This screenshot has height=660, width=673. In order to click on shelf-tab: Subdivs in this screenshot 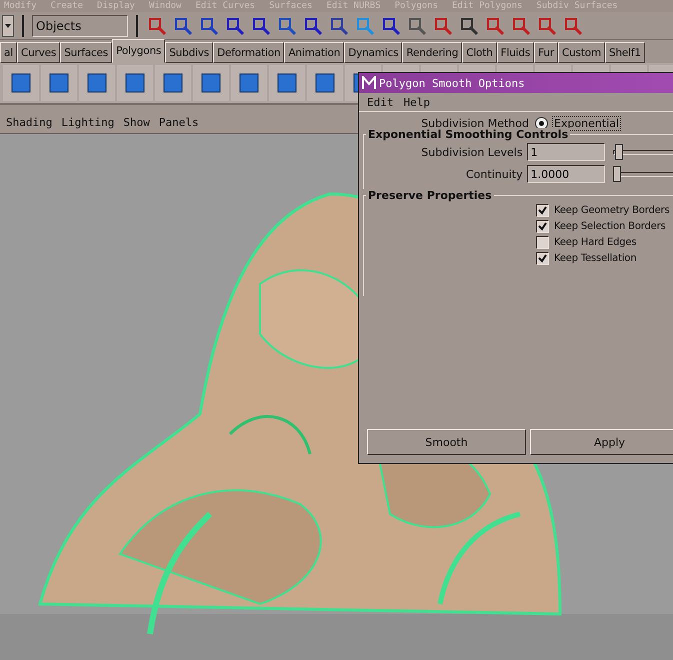, I will do `click(189, 52)`.